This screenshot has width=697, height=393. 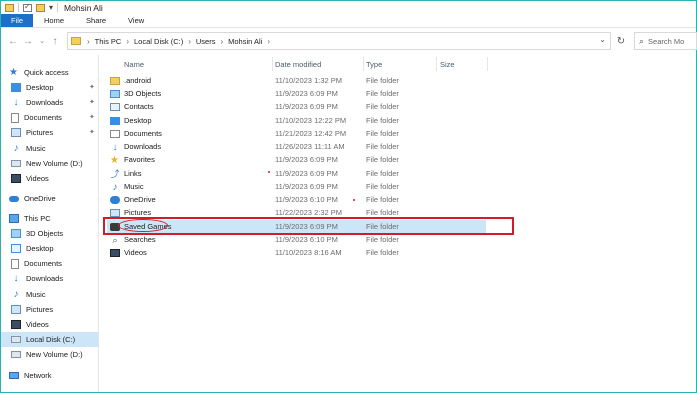 What do you see at coordinates (296, 80) in the screenshot?
I see `table-row: .android 11/10/2023 1:32 PM File folder` at bounding box center [296, 80].